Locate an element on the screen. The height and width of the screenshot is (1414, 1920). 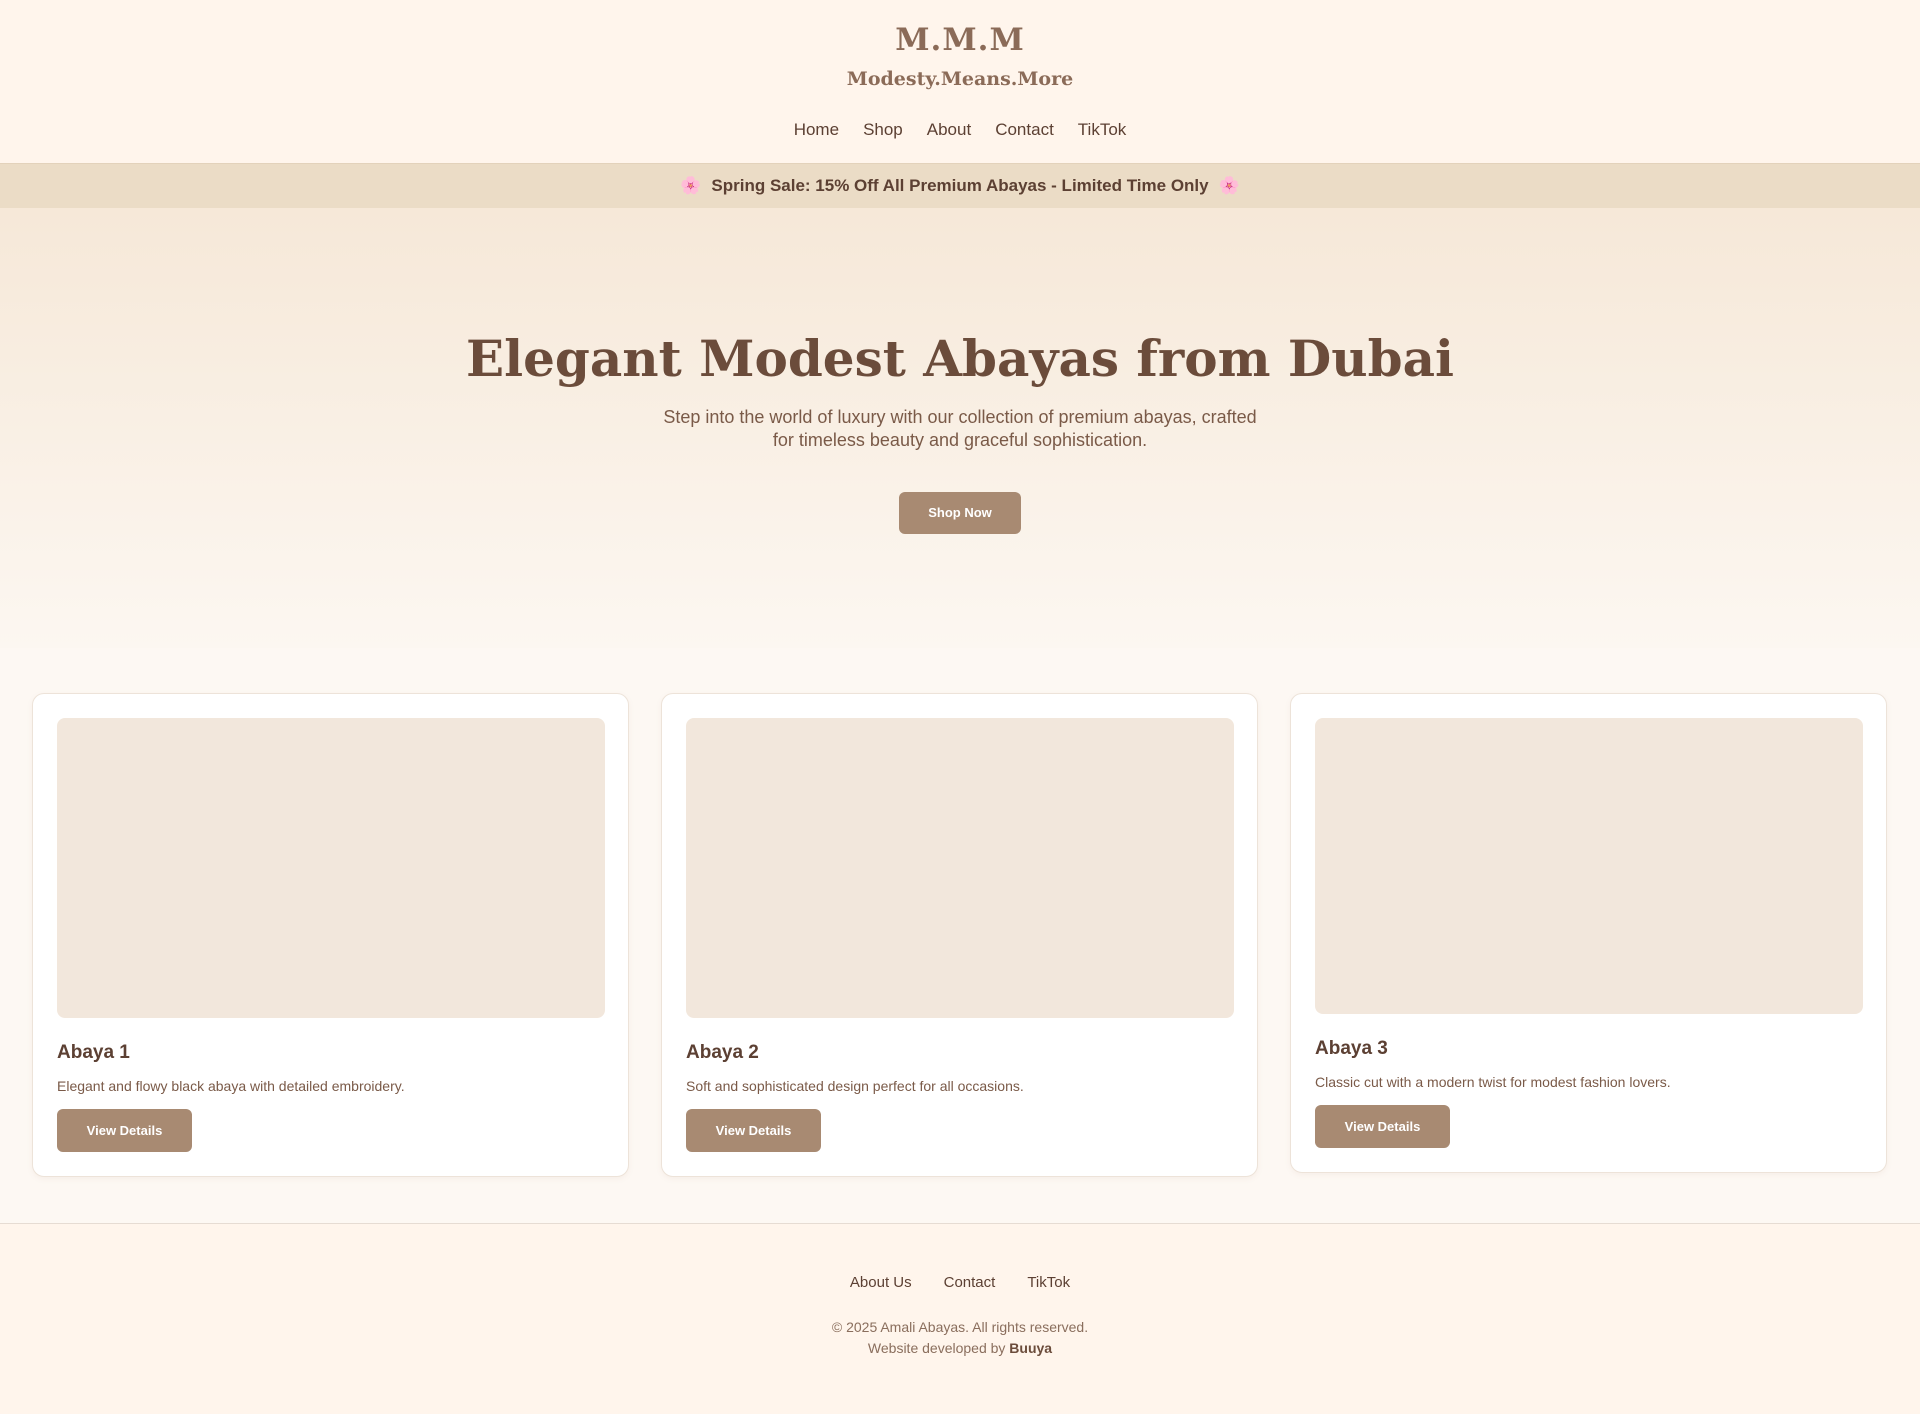
nav-home-link: Home is located at coordinates (816, 130).